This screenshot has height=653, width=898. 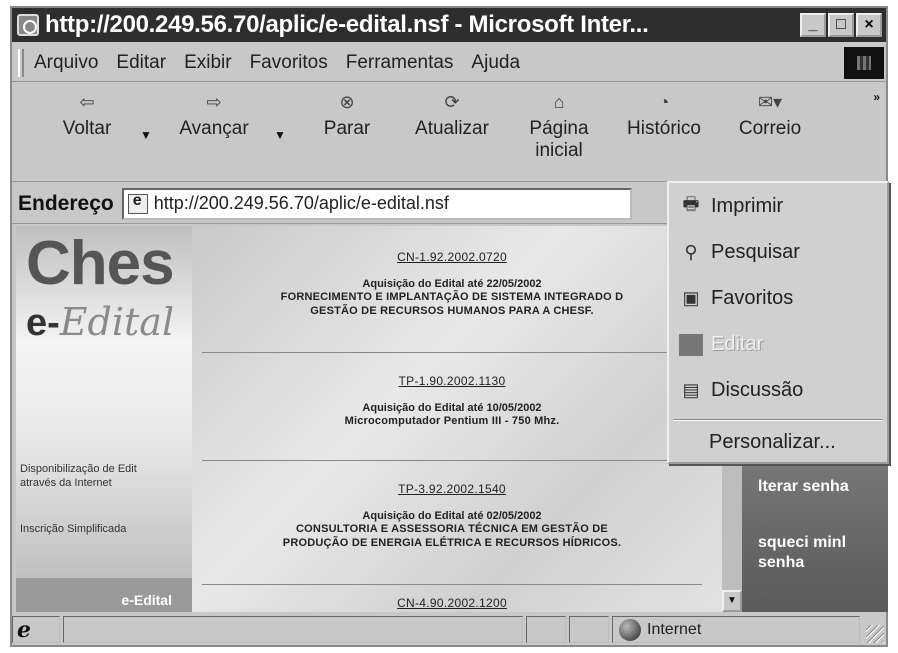 I want to click on edital-logo: e-Edital, so click(x=100, y=322).